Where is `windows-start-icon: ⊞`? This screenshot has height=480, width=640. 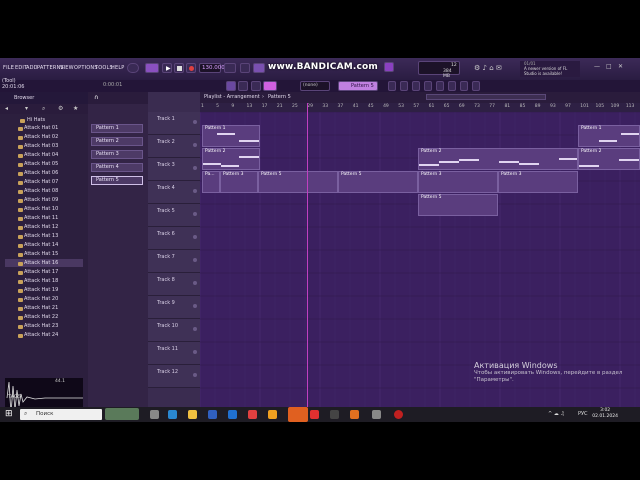 windows-start-icon: ⊞ is located at coordinates (9, 414).